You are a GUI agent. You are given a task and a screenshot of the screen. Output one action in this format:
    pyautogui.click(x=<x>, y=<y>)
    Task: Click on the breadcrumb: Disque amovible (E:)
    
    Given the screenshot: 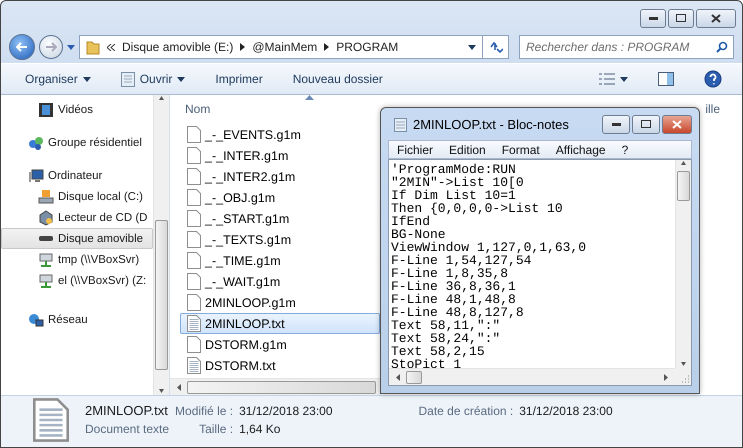 What is the action you would take?
    pyautogui.click(x=178, y=47)
    